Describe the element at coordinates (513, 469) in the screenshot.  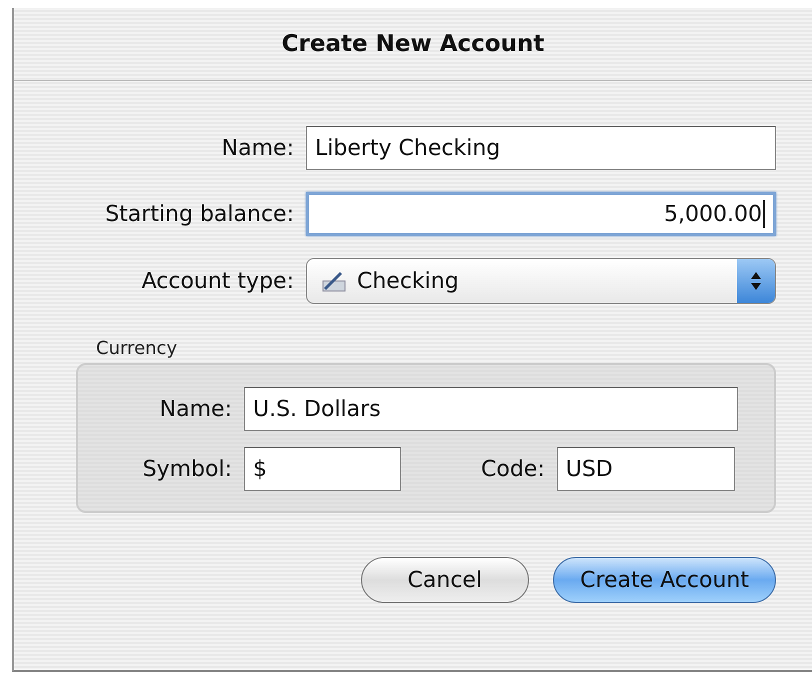
I see `field-label: Code:` at that location.